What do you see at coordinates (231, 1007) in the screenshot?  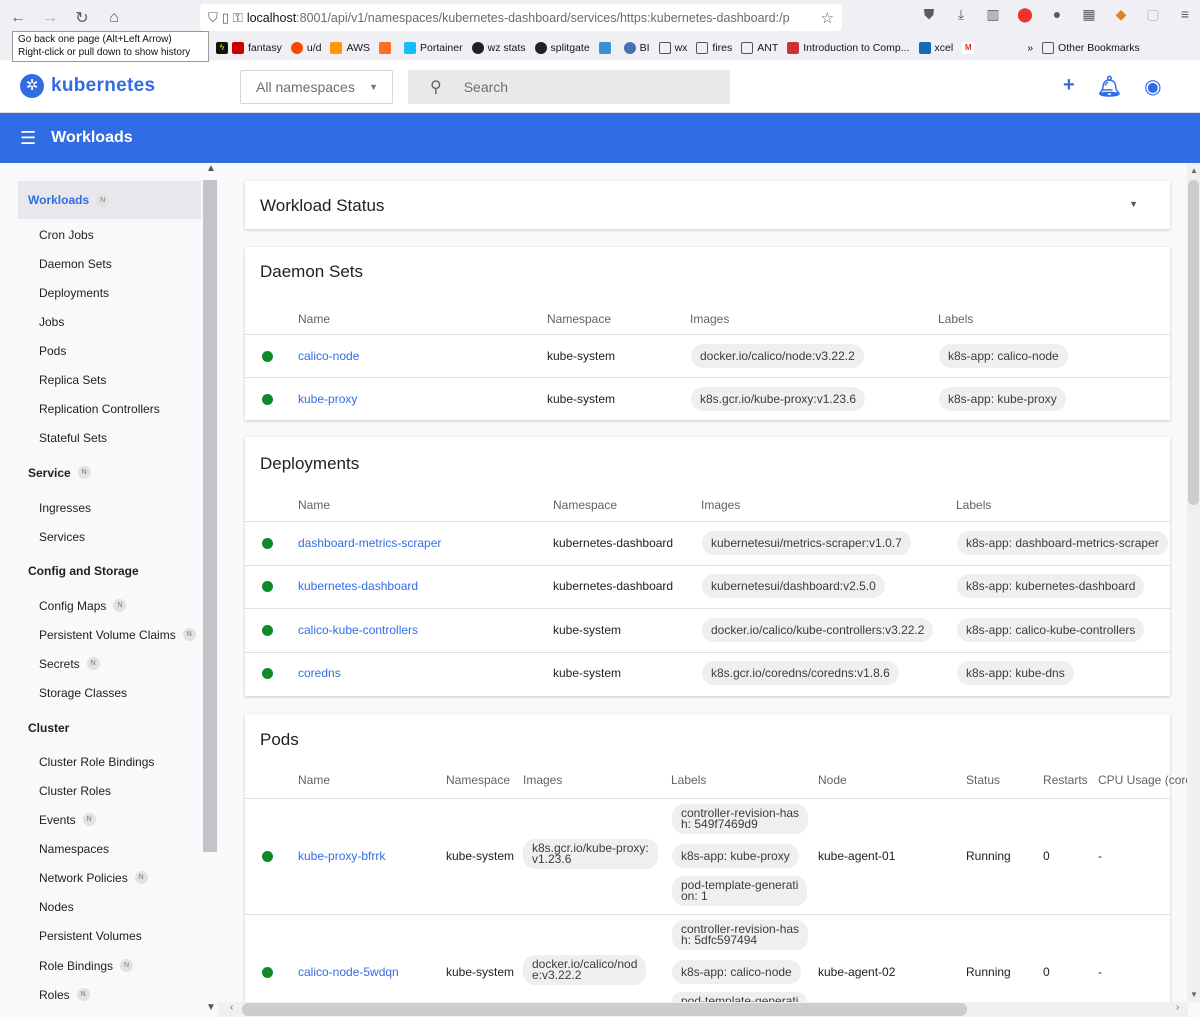 I see `scroll-left-icon: ‹` at bounding box center [231, 1007].